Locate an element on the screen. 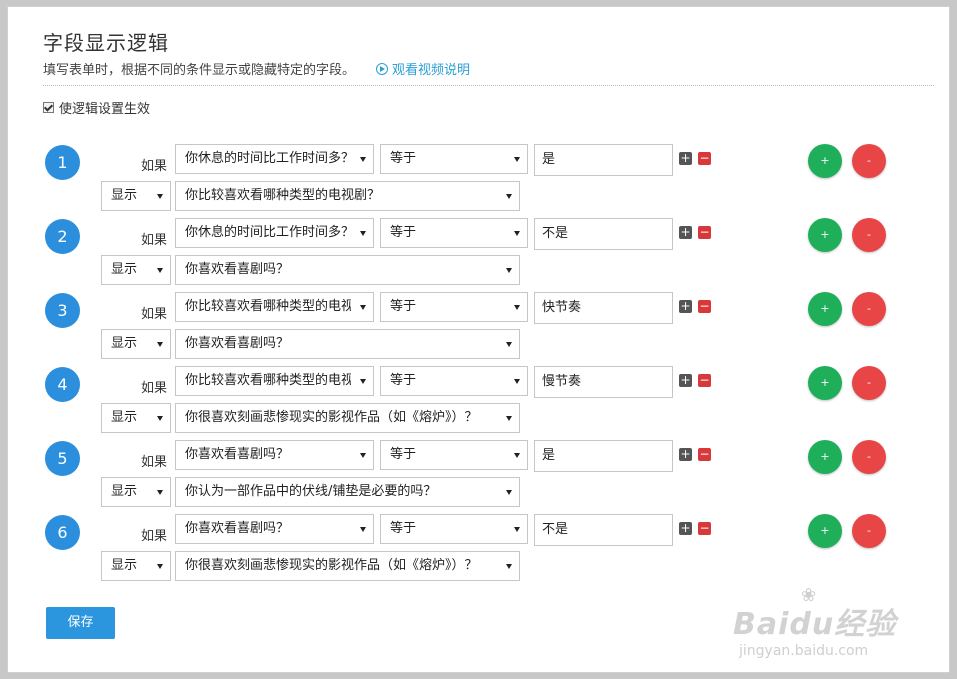 The image size is (957, 679). condition-field-value: 你比较喜欢看哪种类型的电视剧？ is located at coordinates (268, 306).